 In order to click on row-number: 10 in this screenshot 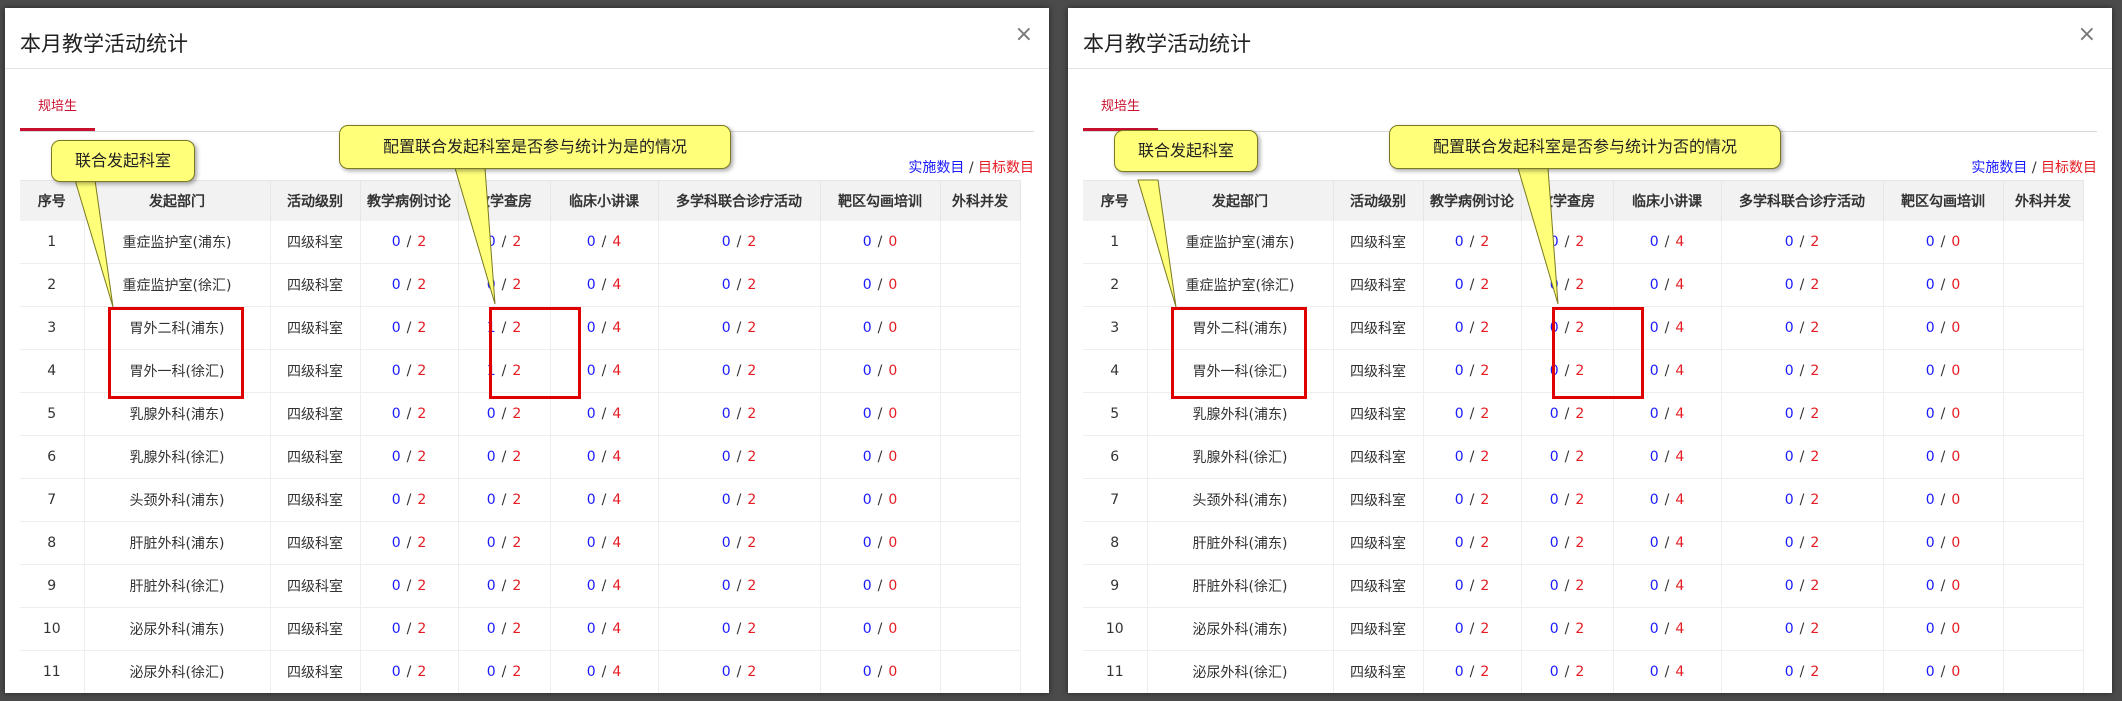, I will do `click(1115, 629)`.